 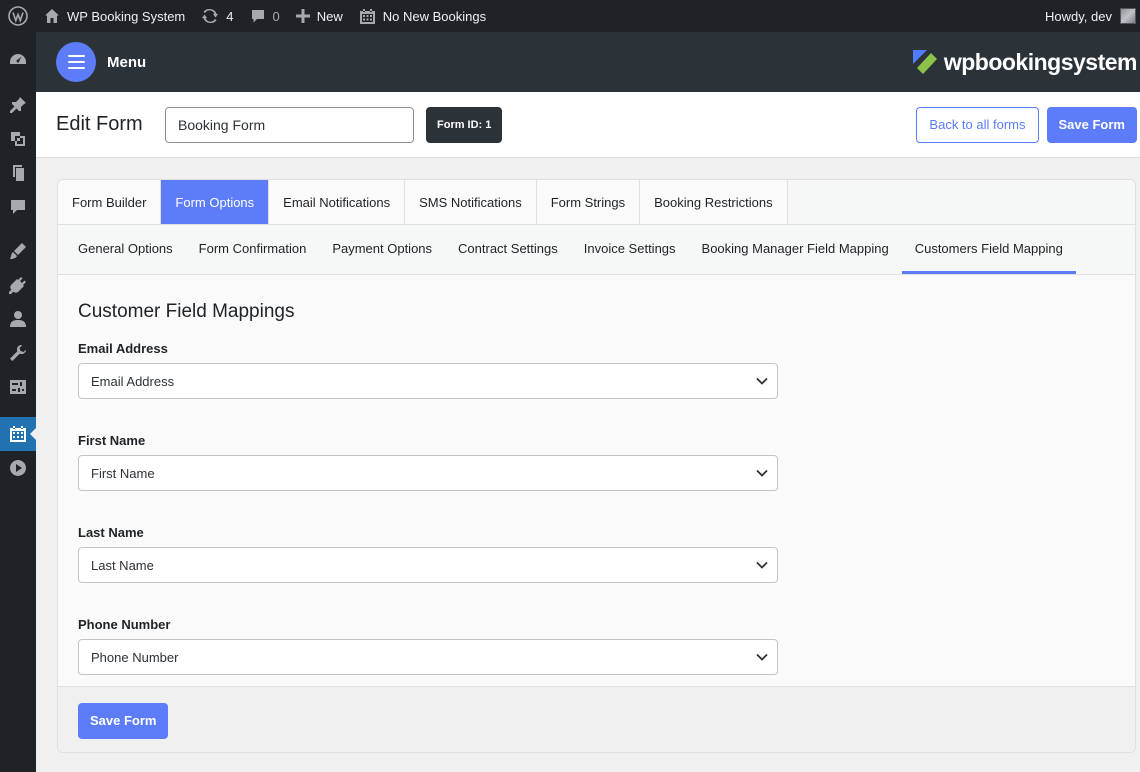 What do you see at coordinates (977, 124) in the screenshot?
I see `back-to-all-forms-button: Back to all forms` at bounding box center [977, 124].